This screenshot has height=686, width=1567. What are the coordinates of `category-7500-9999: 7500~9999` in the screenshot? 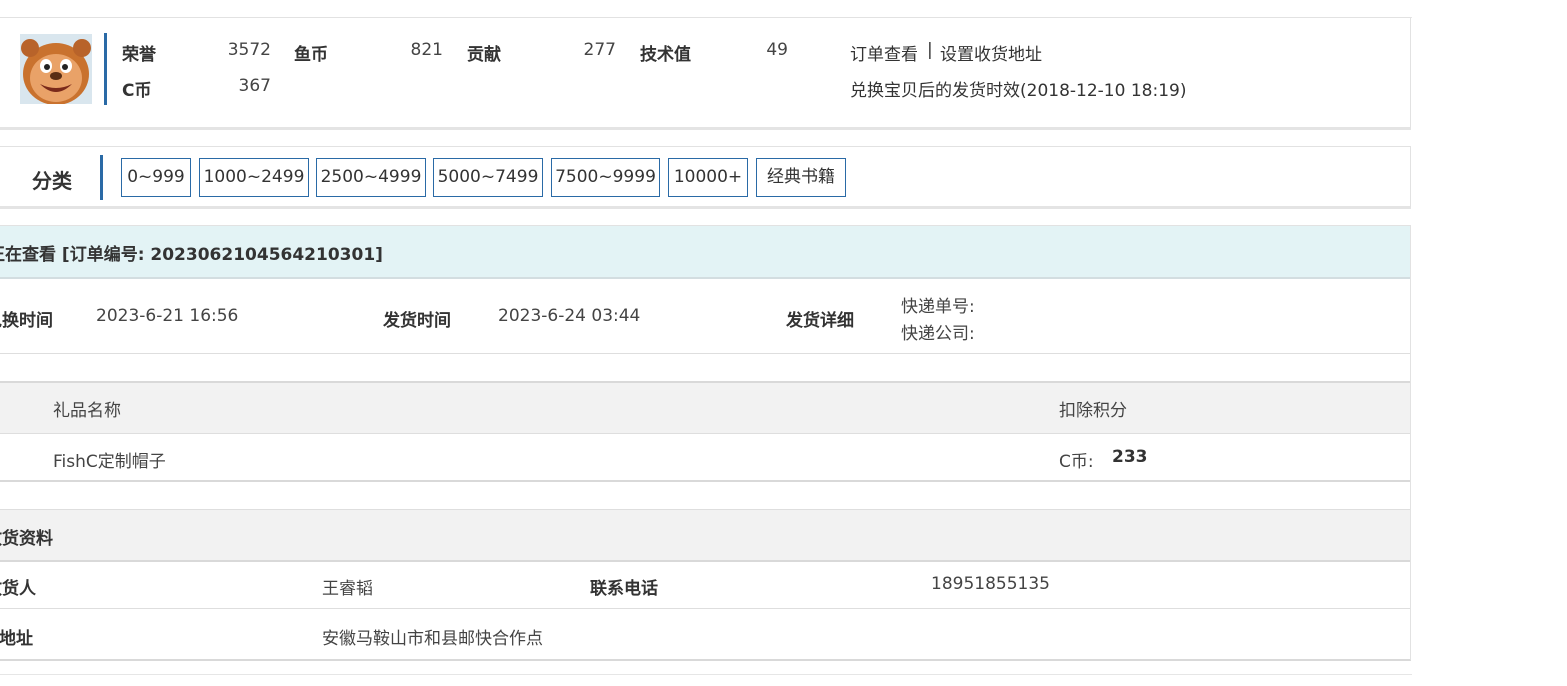 It's located at (605, 177).